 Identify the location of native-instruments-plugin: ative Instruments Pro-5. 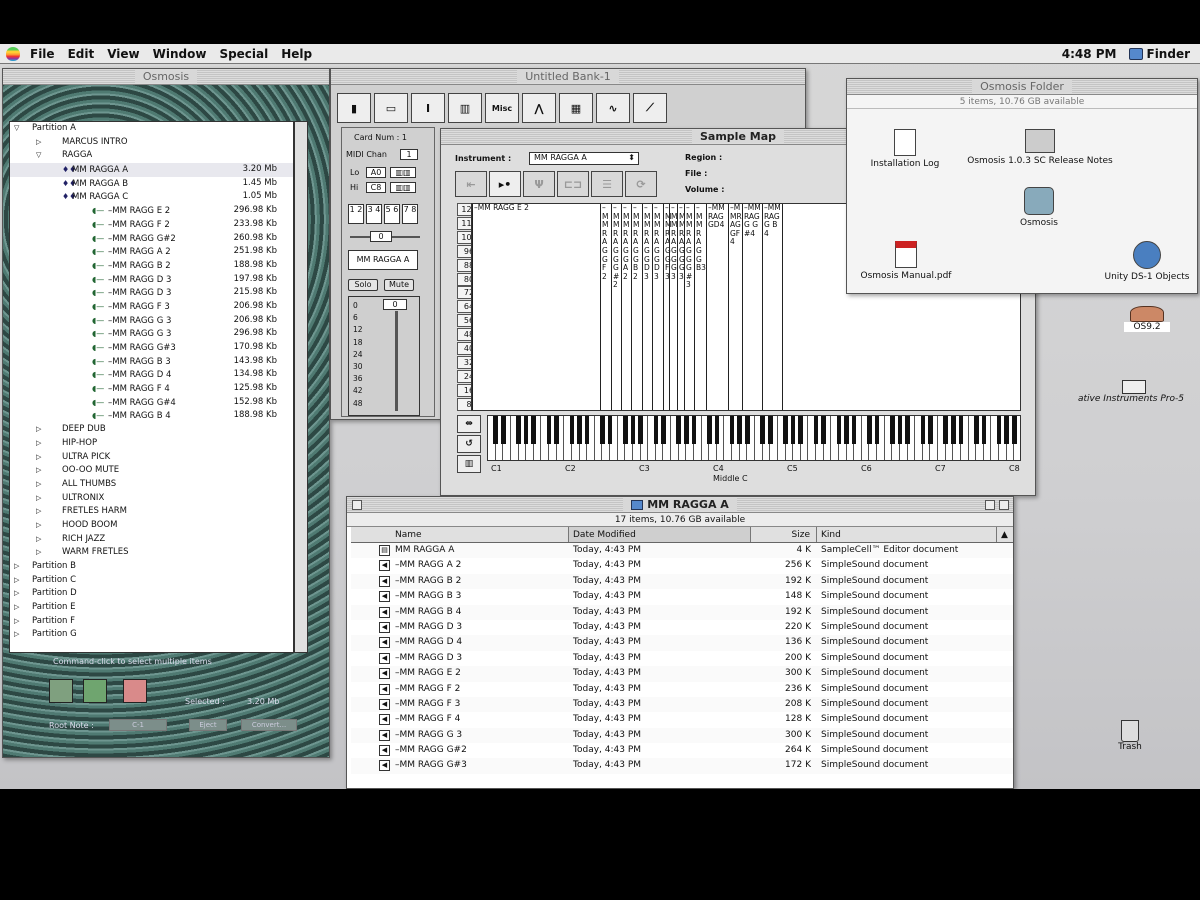
(1131, 392).